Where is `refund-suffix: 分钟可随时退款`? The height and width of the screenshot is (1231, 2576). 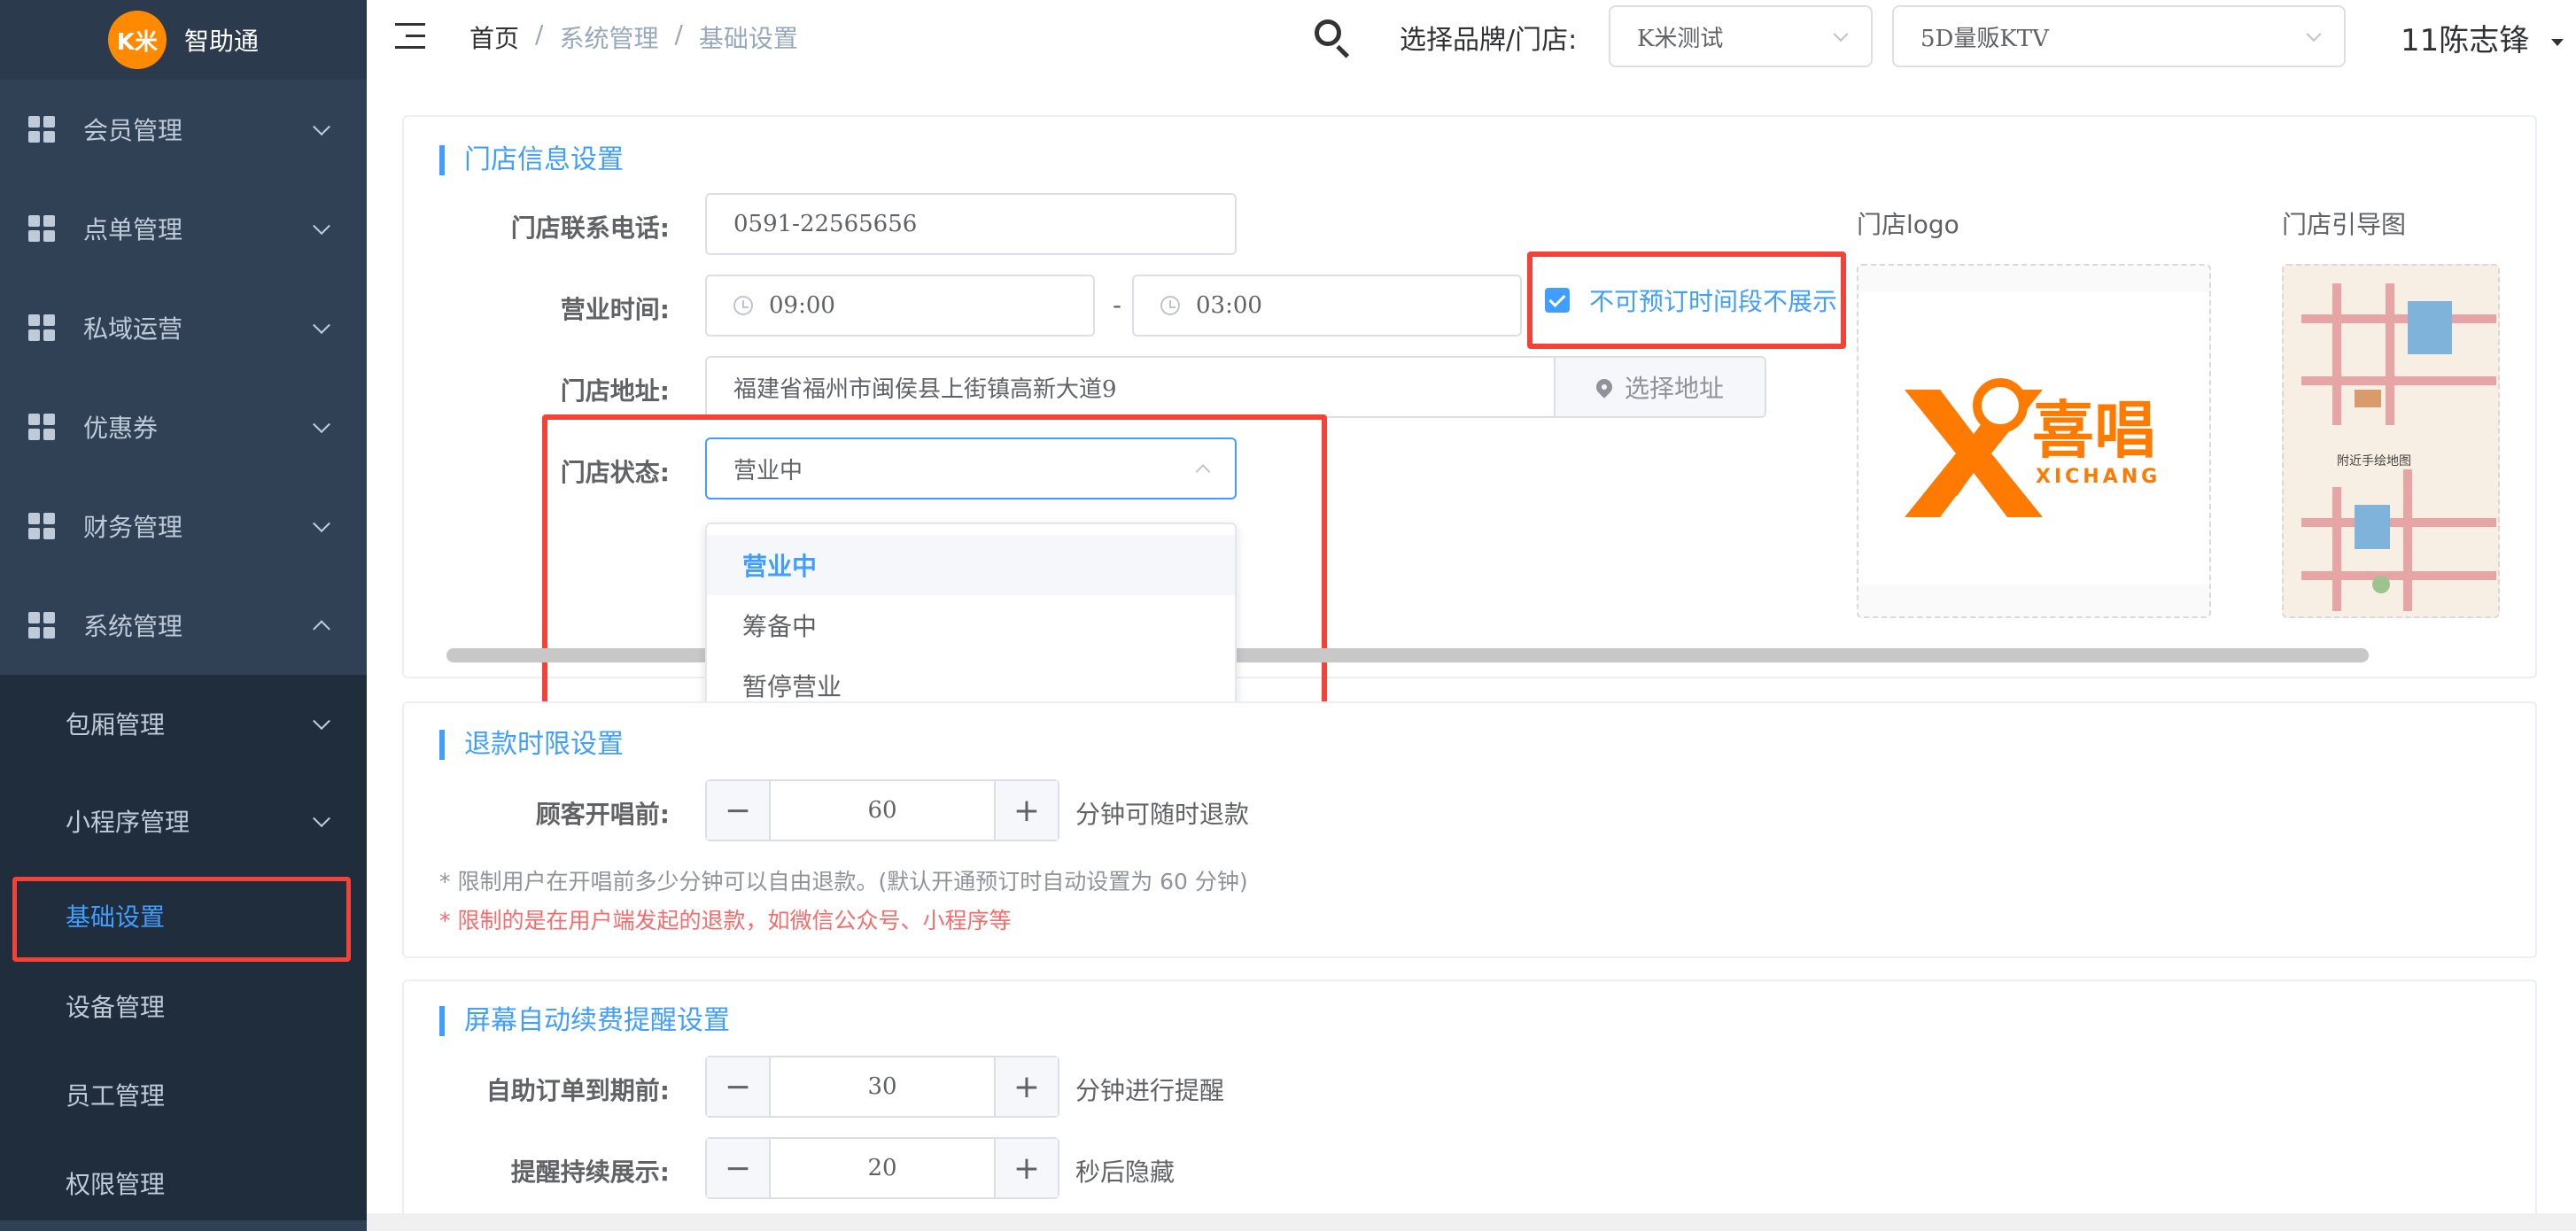 refund-suffix: 分钟可随时退款 is located at coordinates (1162, 814).